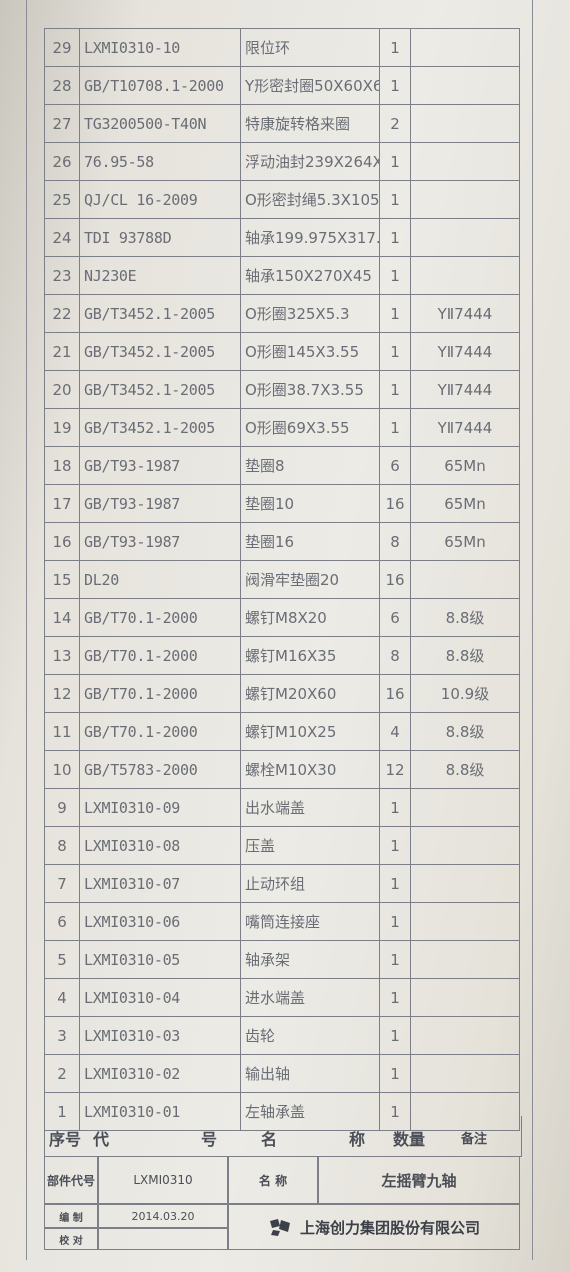  Describe the element at coordinates (357, 1139) in the screenshot. I see `header-name-2: 称` at that location.